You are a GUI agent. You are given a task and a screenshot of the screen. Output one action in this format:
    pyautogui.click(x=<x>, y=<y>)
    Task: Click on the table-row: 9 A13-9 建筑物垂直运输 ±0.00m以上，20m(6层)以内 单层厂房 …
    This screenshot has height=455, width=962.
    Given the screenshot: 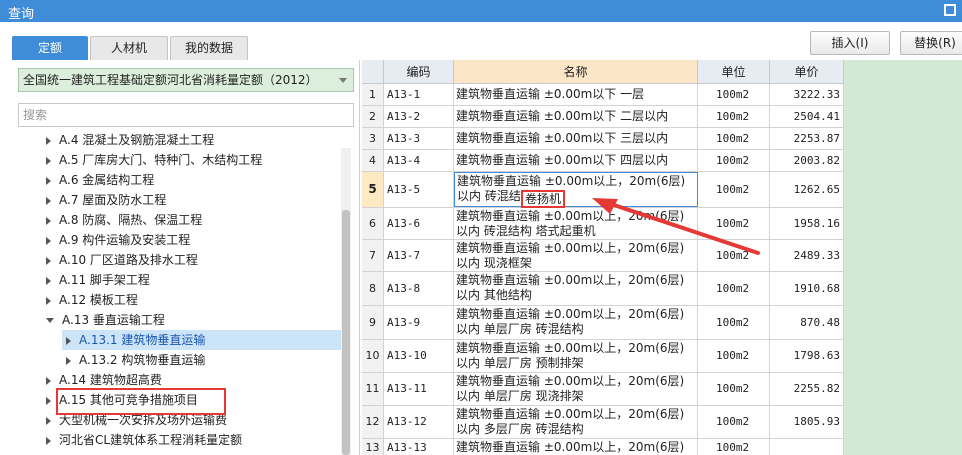 What is the action you would take?
    pyautogui.click(x=603, y=323)
    